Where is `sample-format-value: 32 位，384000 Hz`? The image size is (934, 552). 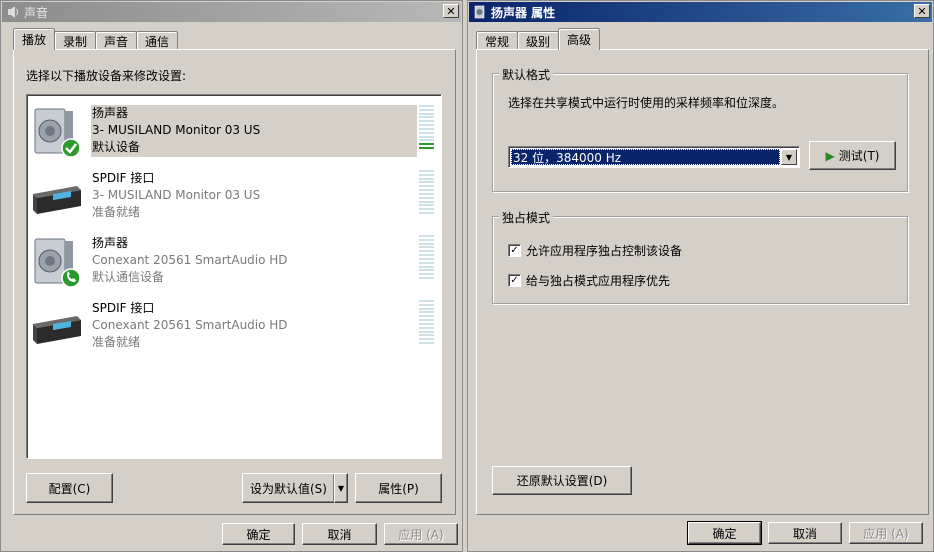
sample-format-value: 32 位，384000 Hz is located at coordinates (645, 157).